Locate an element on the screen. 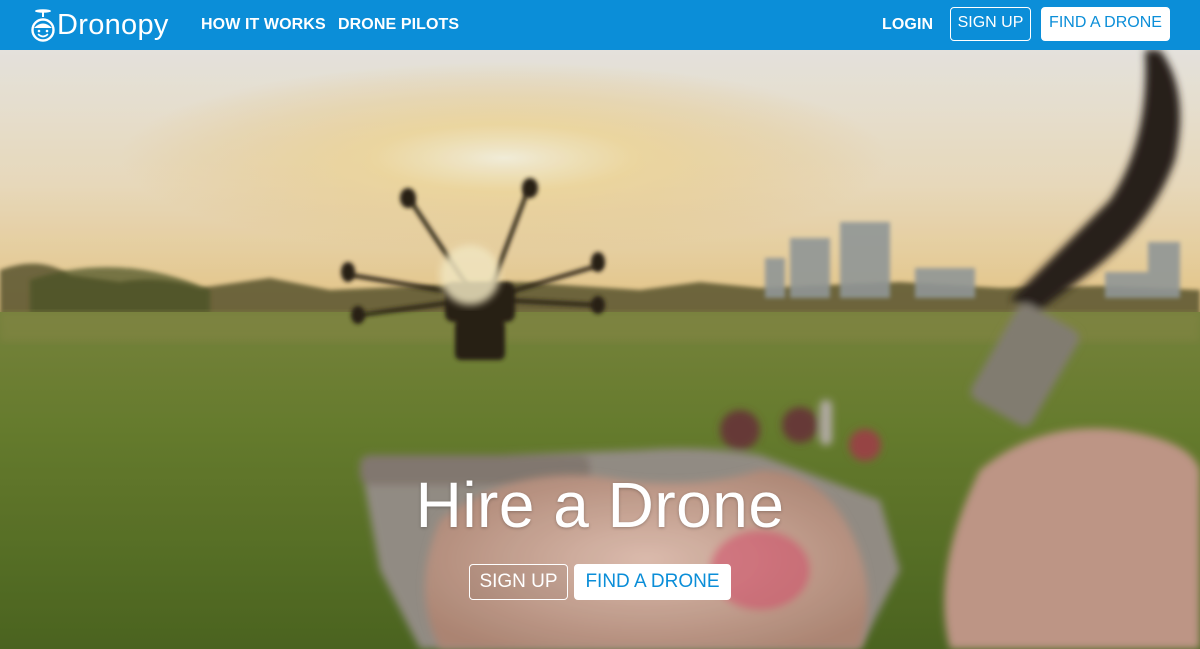 The image size is (1200, 649). nav-how-it-works: HOW IT WORKS is located at coordinates (263, 25).